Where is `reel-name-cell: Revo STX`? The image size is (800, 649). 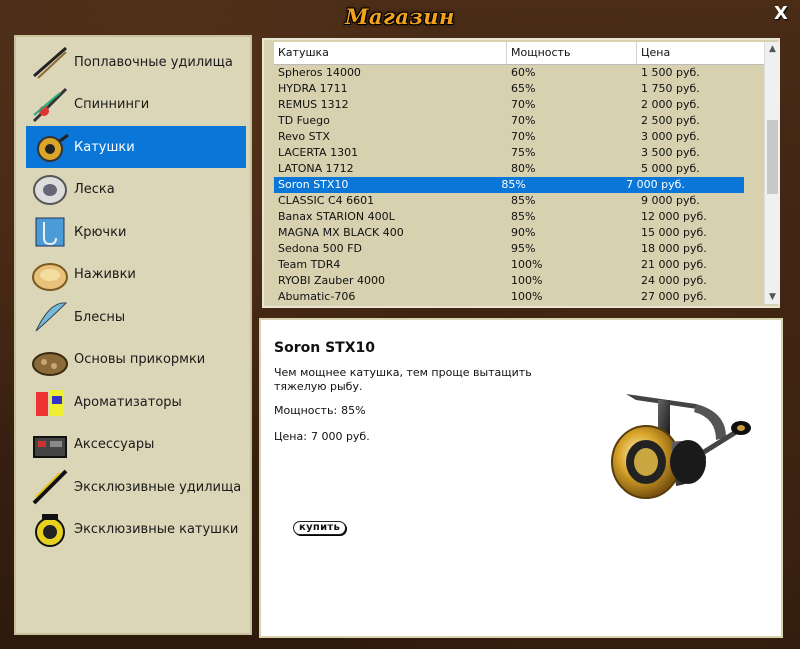 reel-name-cell: Revo STX is located at coordinates (304, 136).